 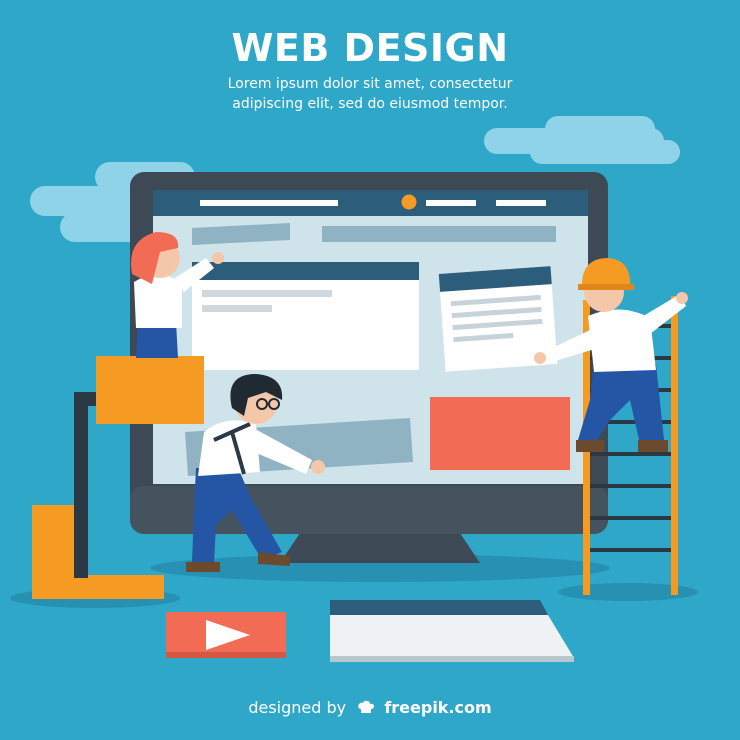 I want to click on cloud-right, so click(x=582, y=140).